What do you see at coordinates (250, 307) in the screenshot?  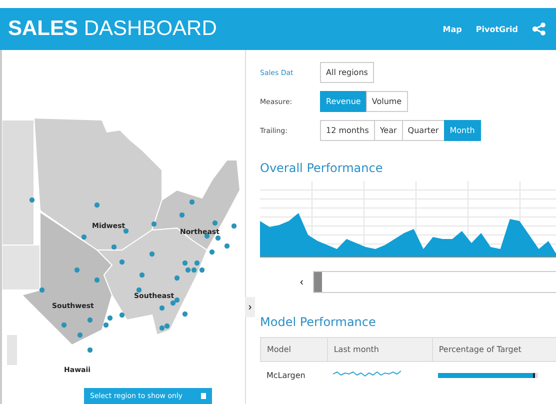 I see `collapse-button: ›` at bounding box center [250, 307].